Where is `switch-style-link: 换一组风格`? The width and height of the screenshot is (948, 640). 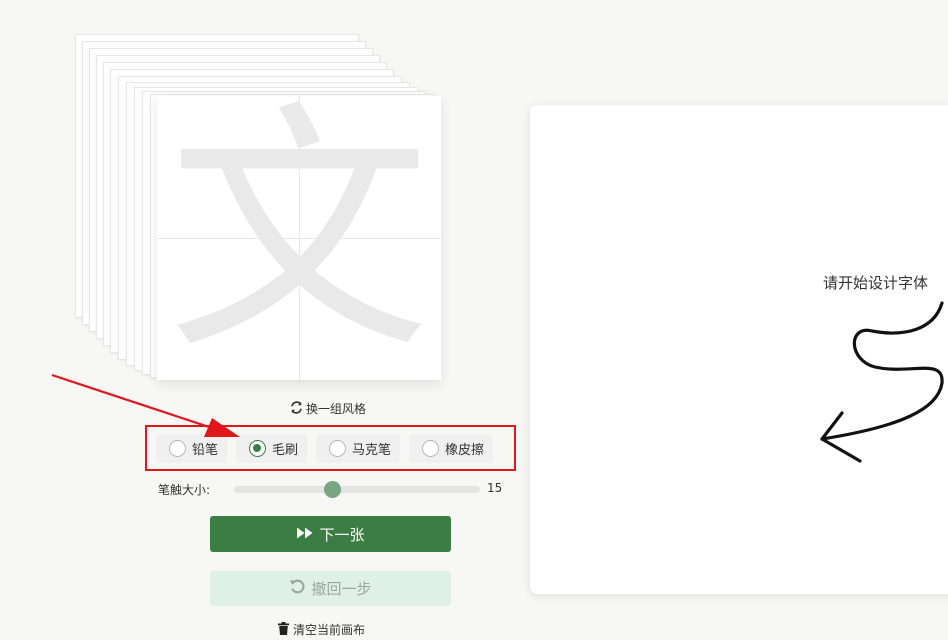
switch-style-link: 换一组风格 is located at coordinates (328, 408).